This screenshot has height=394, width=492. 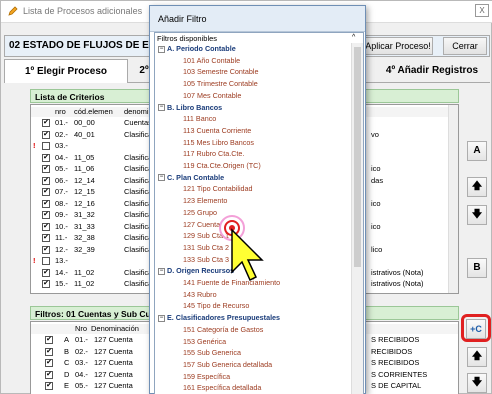 I want to click on tree-item: 107 Mes Contable, so click(x=212, y=96).